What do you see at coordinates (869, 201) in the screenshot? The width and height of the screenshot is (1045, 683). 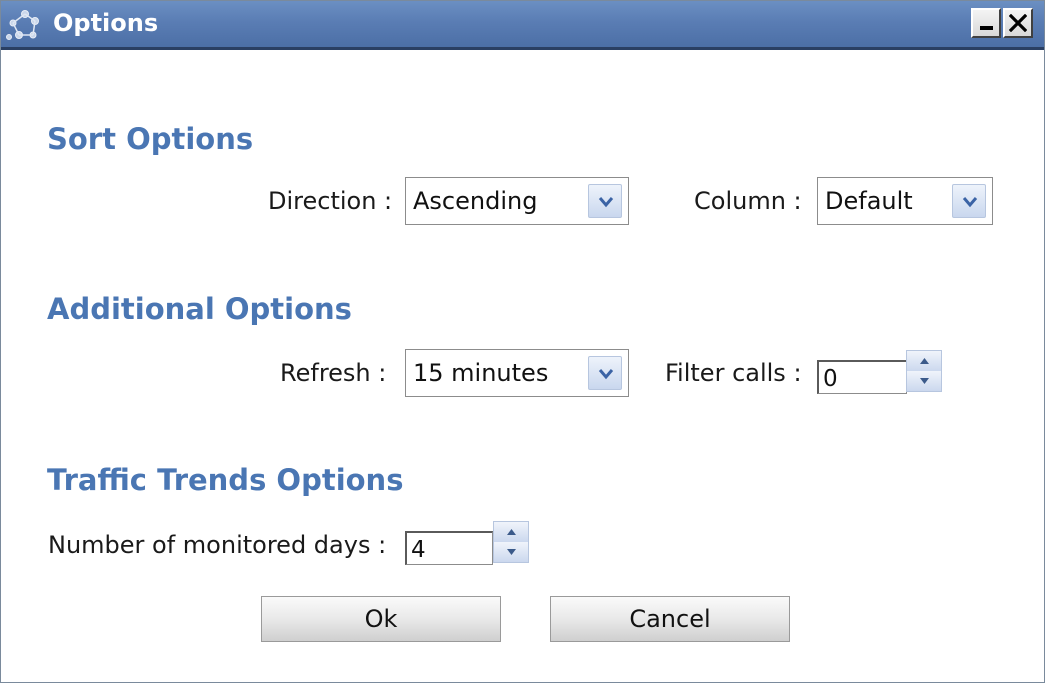 I see `column-value: Default` at bounding box center [869, 201].